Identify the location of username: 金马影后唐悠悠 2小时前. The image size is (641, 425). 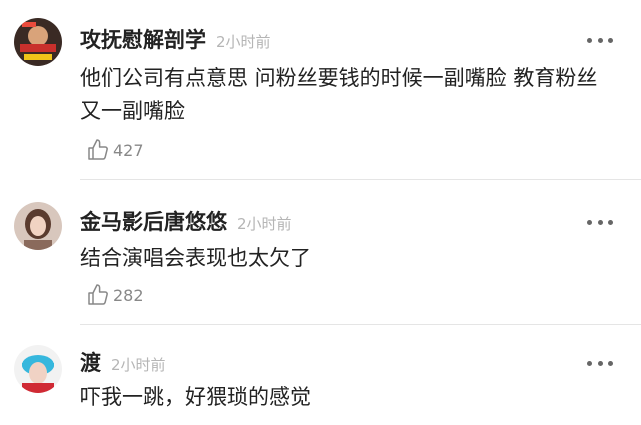
(186, 221).